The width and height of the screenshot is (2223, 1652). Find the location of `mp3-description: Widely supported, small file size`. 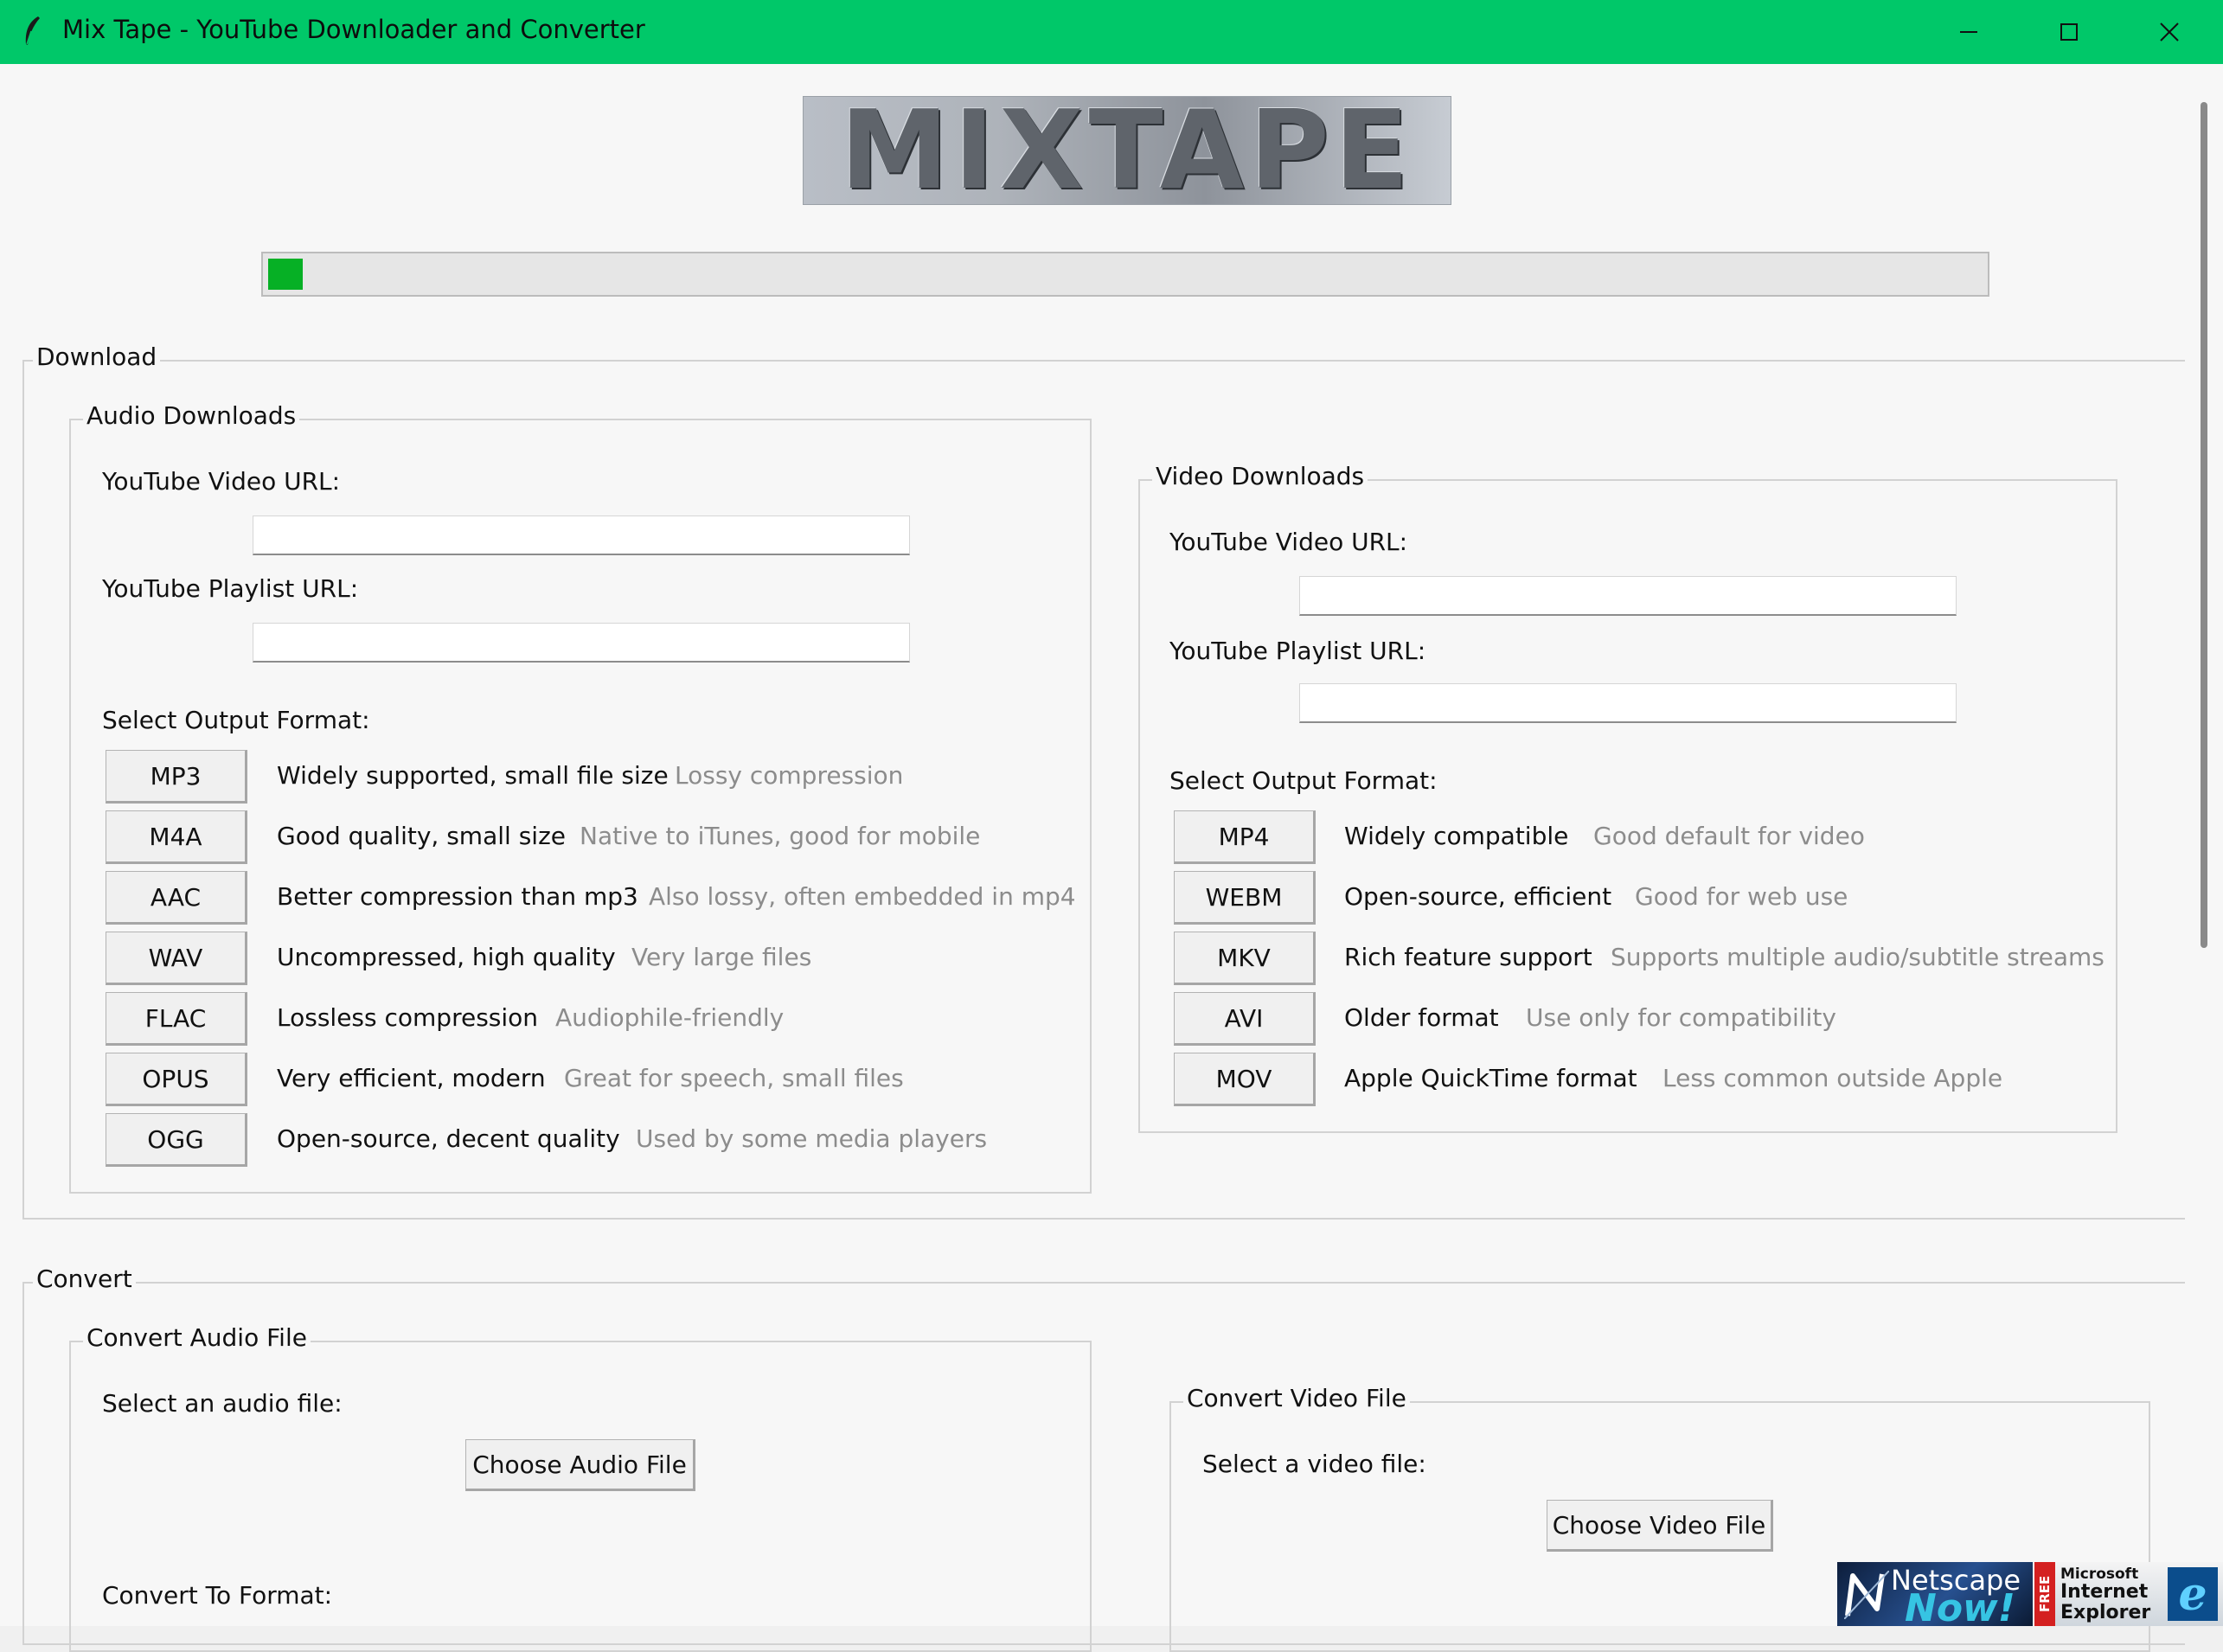

mp3-description: Widely supported, small file size is located at coordinates (473, 775).